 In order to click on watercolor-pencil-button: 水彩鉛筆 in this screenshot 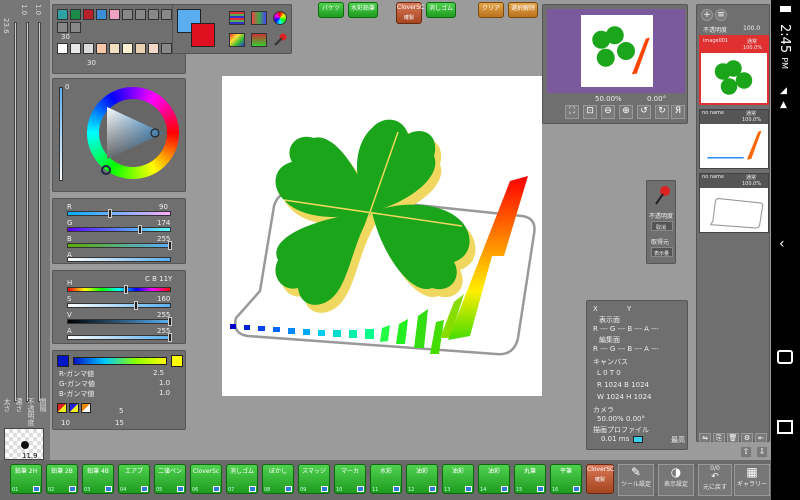, I will do `click(363, 10)`.